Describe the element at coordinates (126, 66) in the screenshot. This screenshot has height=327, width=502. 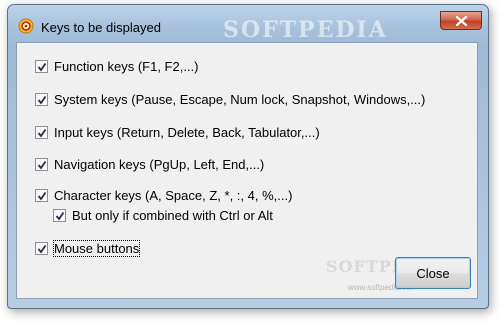
I see `option-label: Function keys (F1, F2,...)` at that location.